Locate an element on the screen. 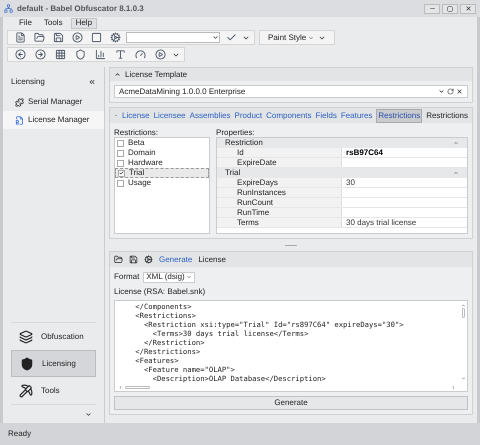  property-value: 30 days trial license is located at coordinates (381, 222).